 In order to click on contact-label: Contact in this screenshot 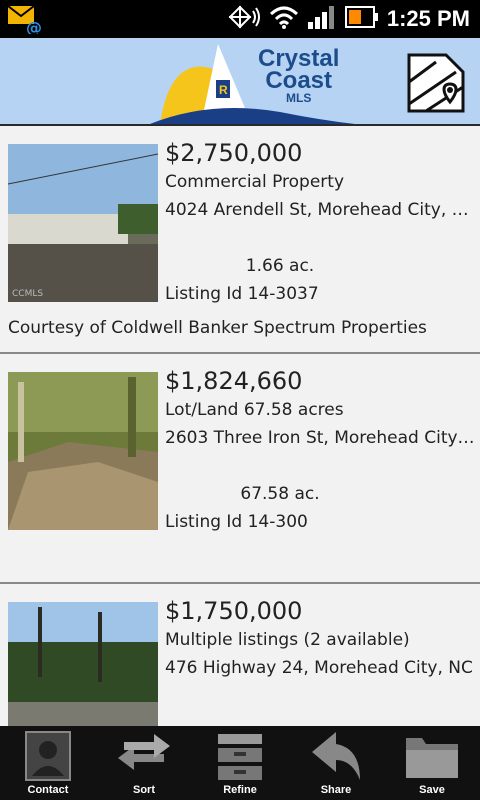, I will do `click(48, 790)`.